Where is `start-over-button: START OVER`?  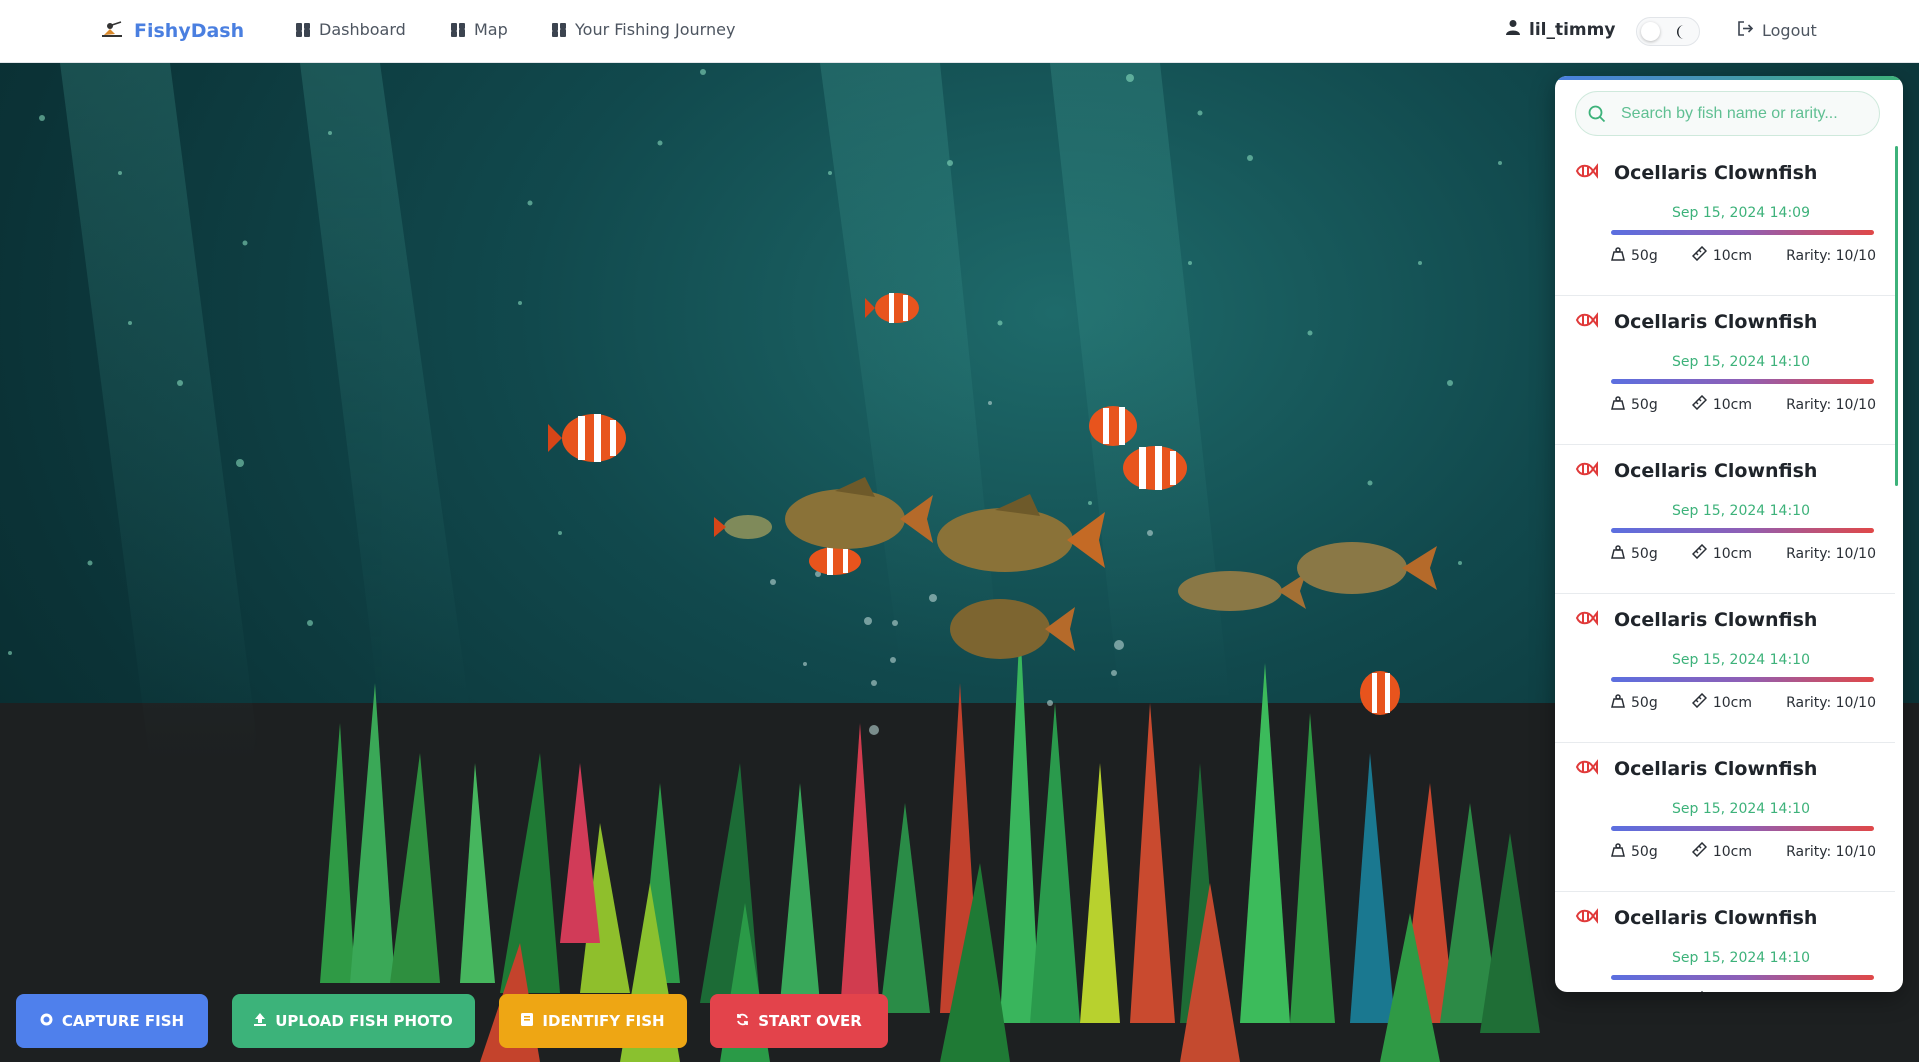
start-over-button: START OVER is located at coordinates (799, 1021).